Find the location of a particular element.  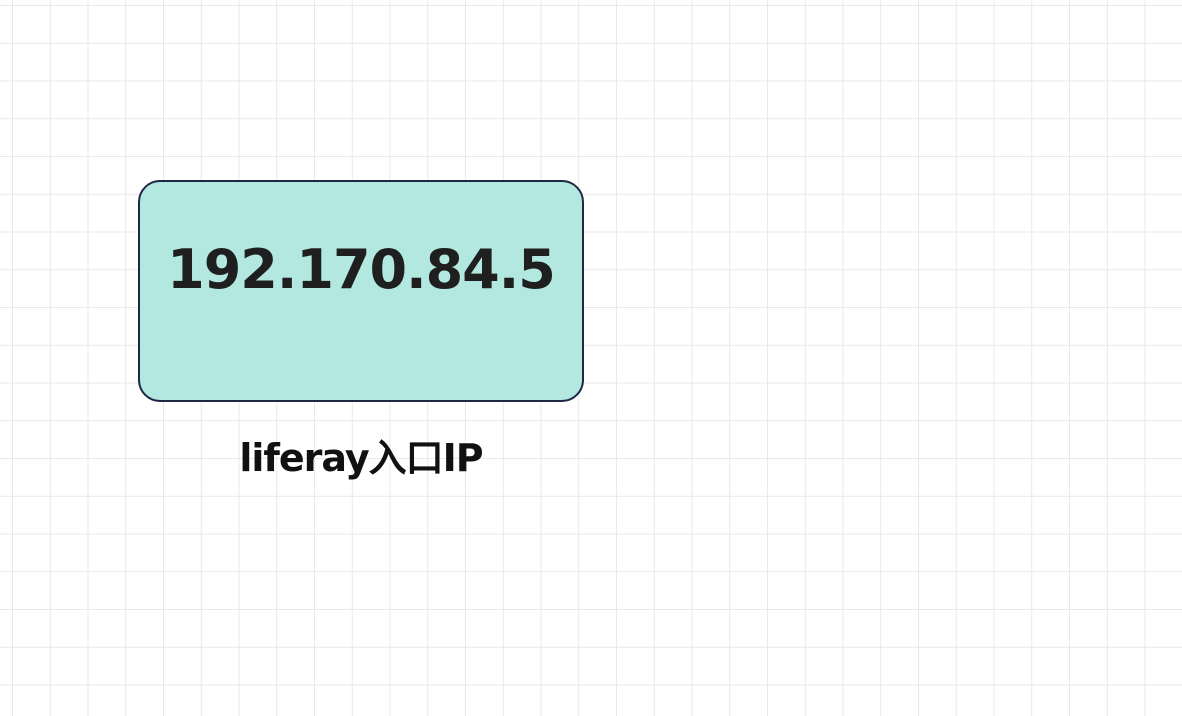

ip-address-text: 192.170.84.5 is located at coordinates (361, 269).